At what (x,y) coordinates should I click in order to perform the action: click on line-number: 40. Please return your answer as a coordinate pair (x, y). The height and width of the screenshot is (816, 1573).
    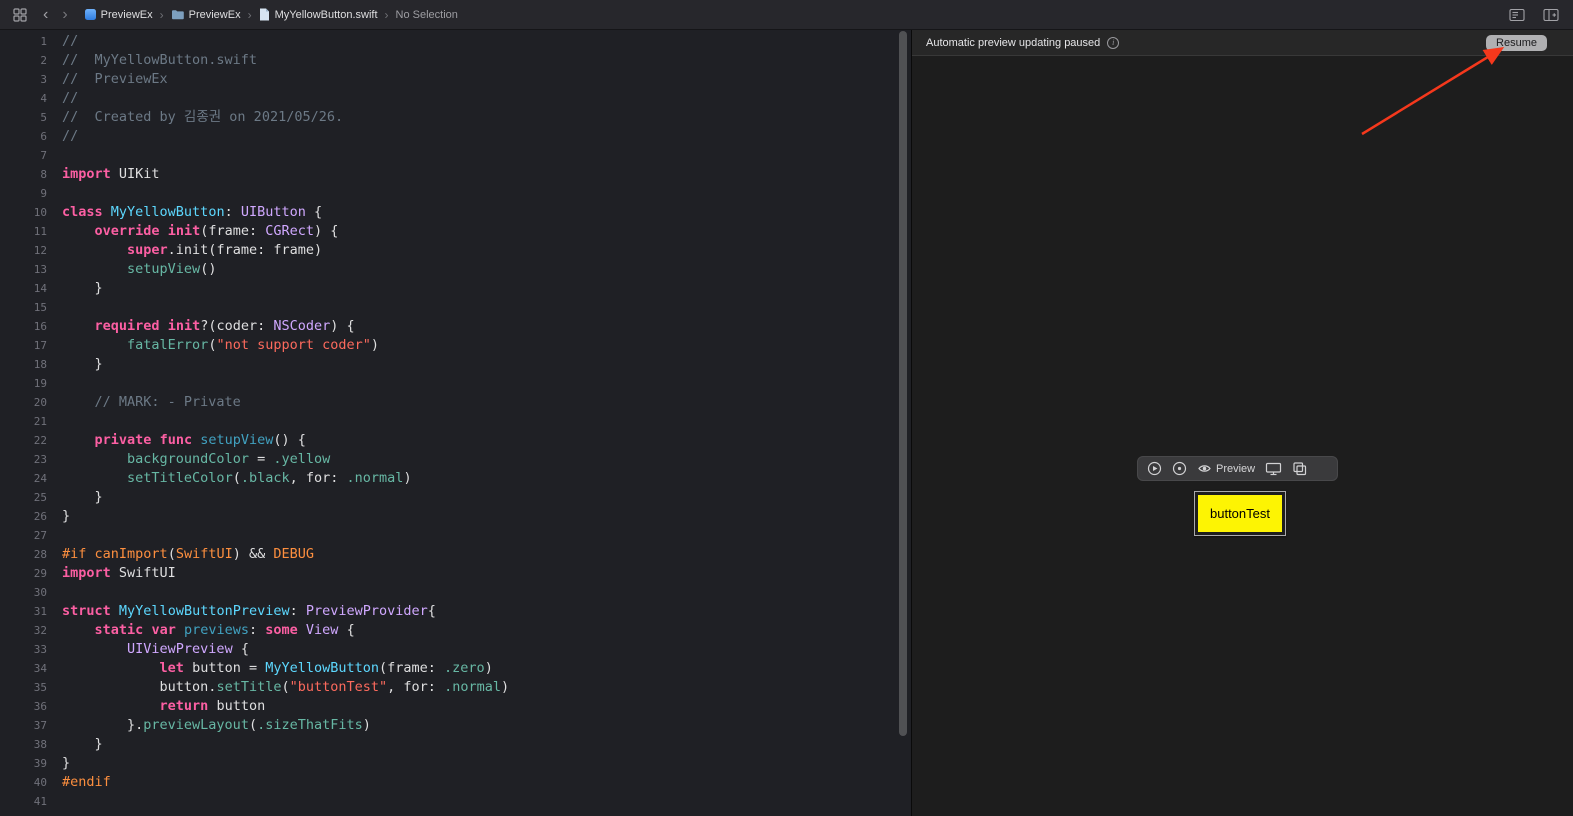
    Looking at the image, I should click on (40, 782).